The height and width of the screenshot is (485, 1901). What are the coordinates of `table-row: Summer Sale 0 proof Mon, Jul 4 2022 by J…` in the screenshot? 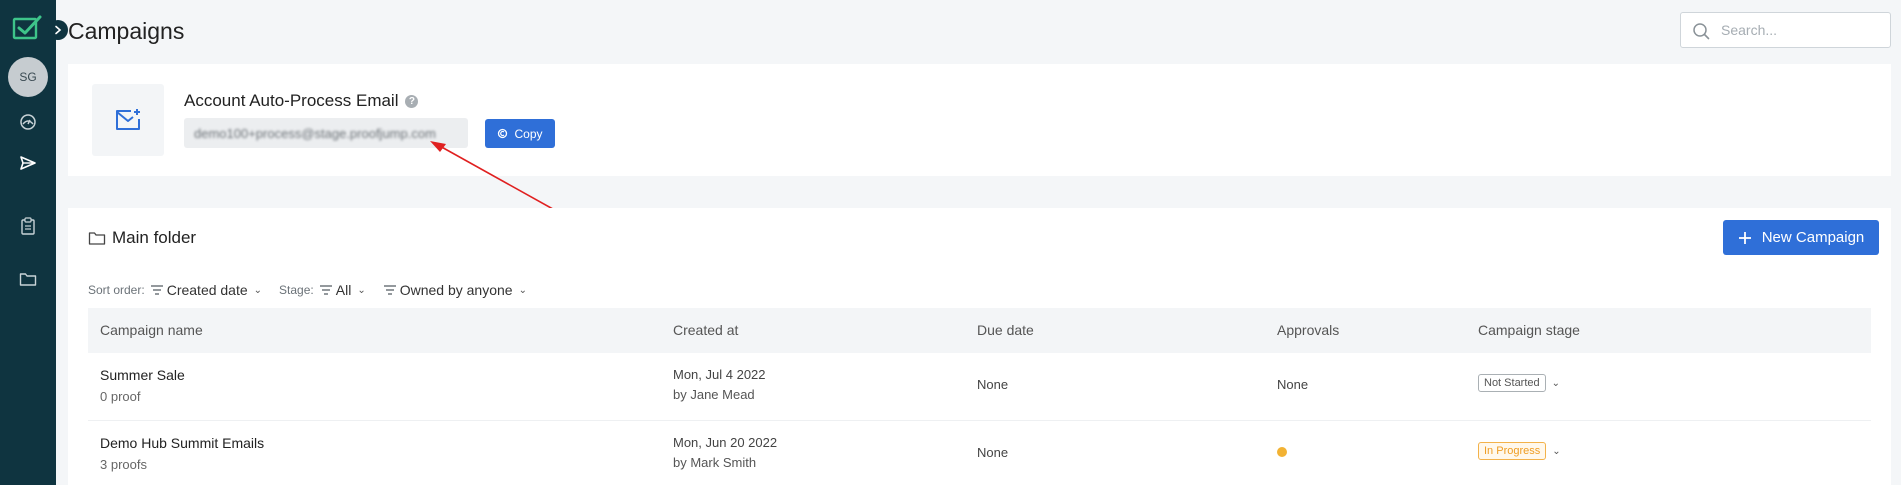 It's located at (979, 387).